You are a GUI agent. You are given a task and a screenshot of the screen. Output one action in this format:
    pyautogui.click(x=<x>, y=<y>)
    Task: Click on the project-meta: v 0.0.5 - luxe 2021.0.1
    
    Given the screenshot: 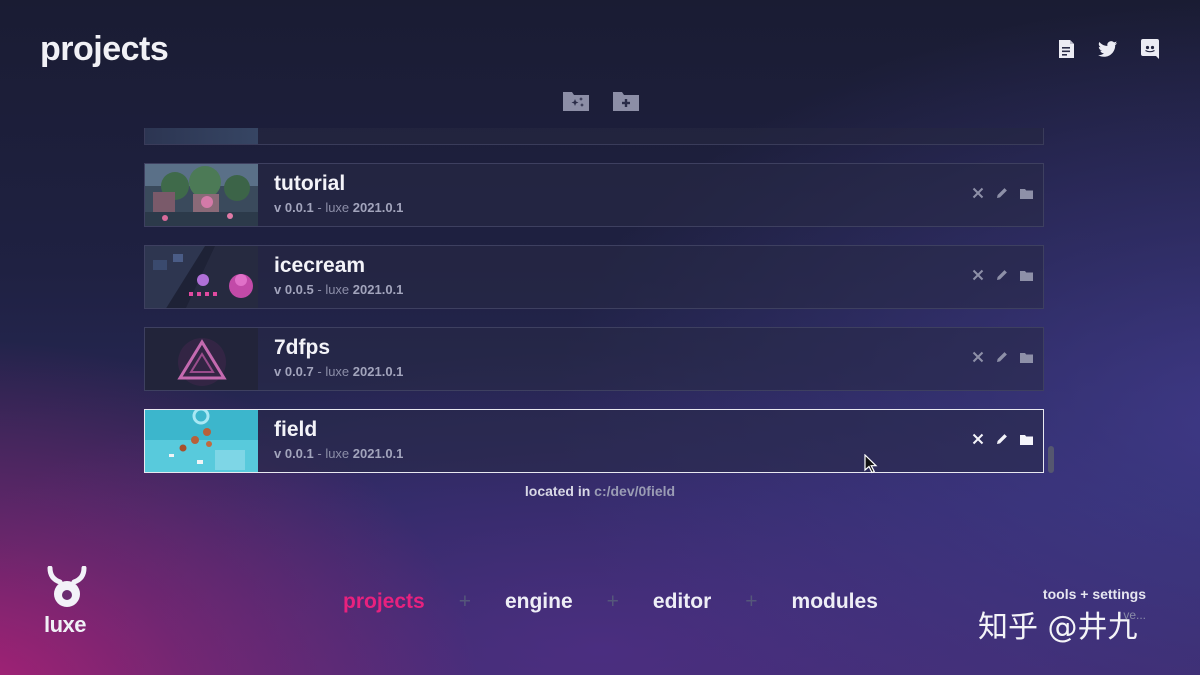 What is the action you would take?
    pyautogui.click(x=339, y=289)
    